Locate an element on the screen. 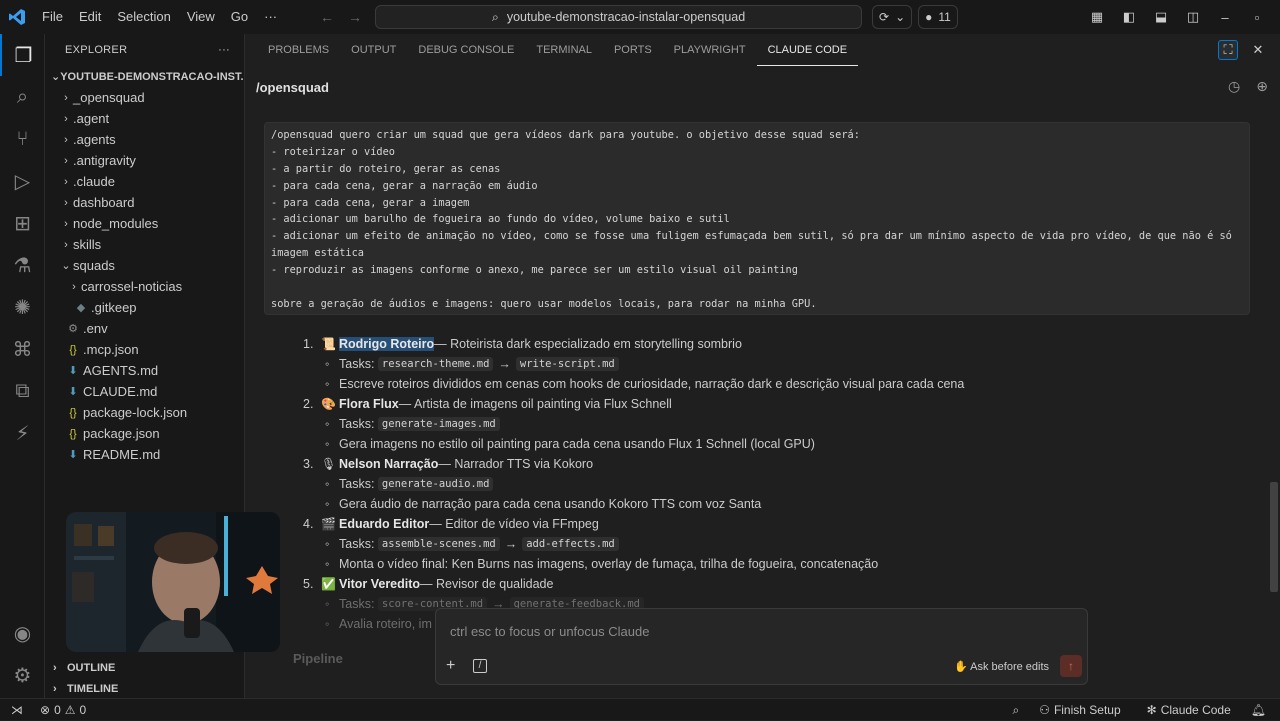 The image size is (1280, 721). outline-section: › OUTLINE is located at coordinates (145, 667).